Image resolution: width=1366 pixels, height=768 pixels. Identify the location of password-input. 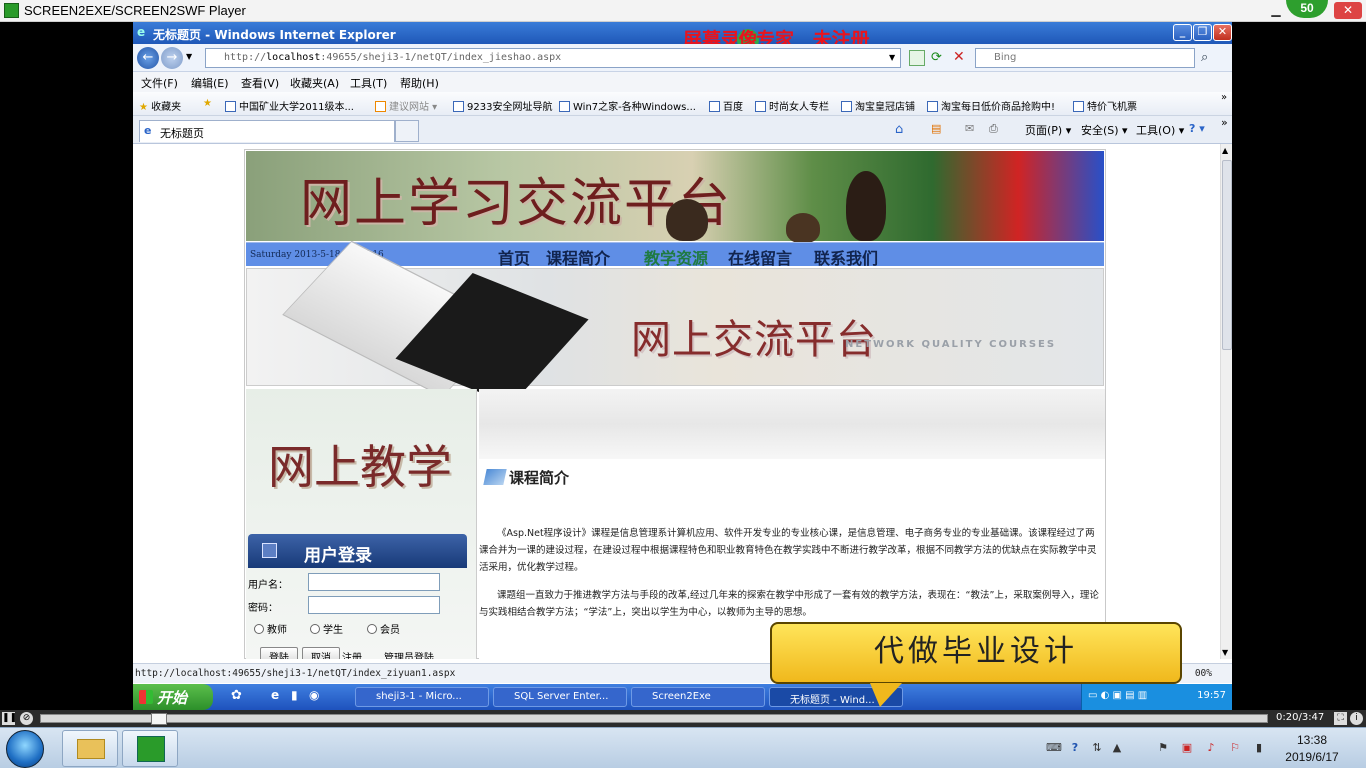
(374, 605).